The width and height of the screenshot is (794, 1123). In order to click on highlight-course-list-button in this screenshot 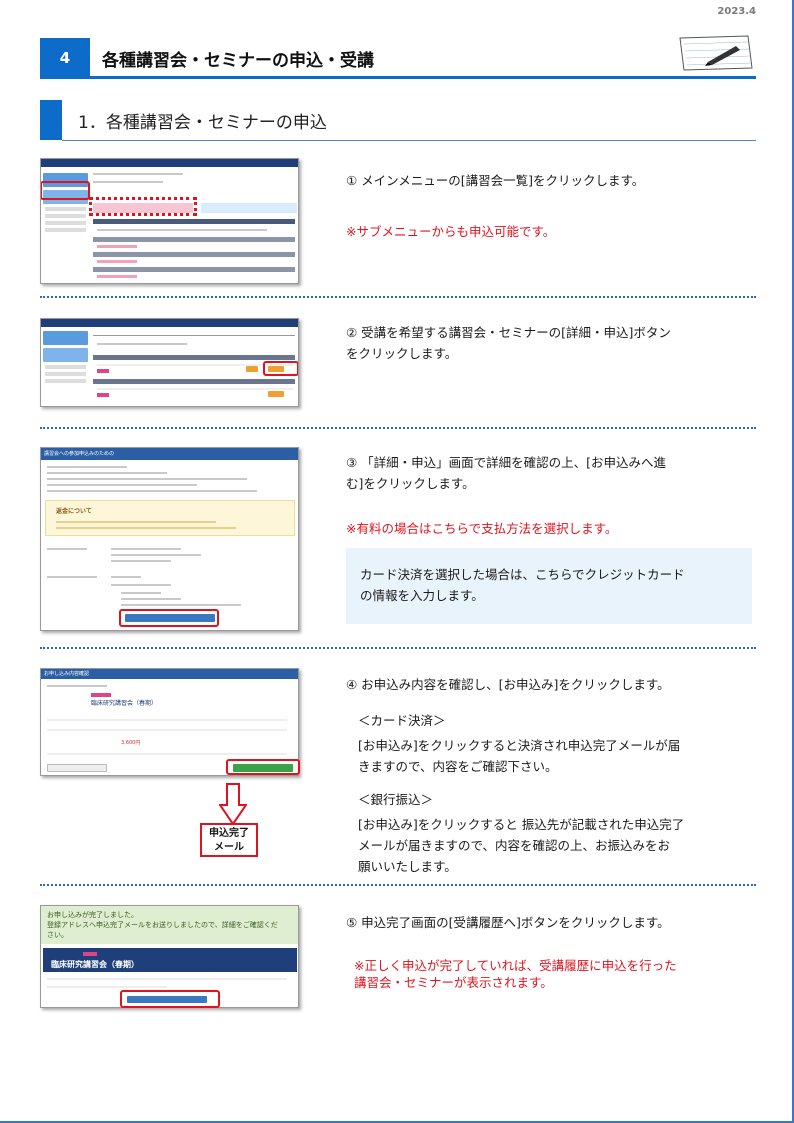, I will do `click(65, 190)`.